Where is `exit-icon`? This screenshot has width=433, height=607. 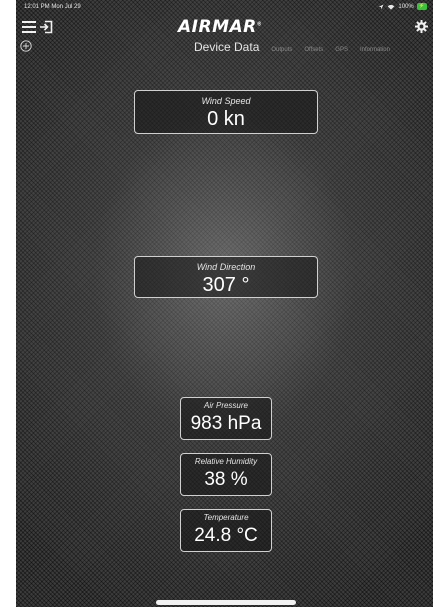 exit-icon is located at coordinates (46, 27).